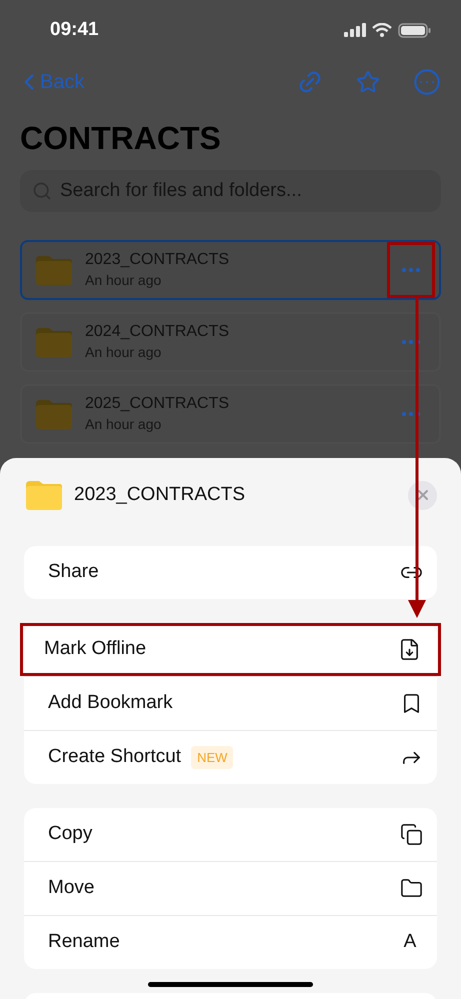  Describe the element at coordinates (157, 332) in the screenshot. I see `folder-name: 2024_CONTRACTS` at that location.